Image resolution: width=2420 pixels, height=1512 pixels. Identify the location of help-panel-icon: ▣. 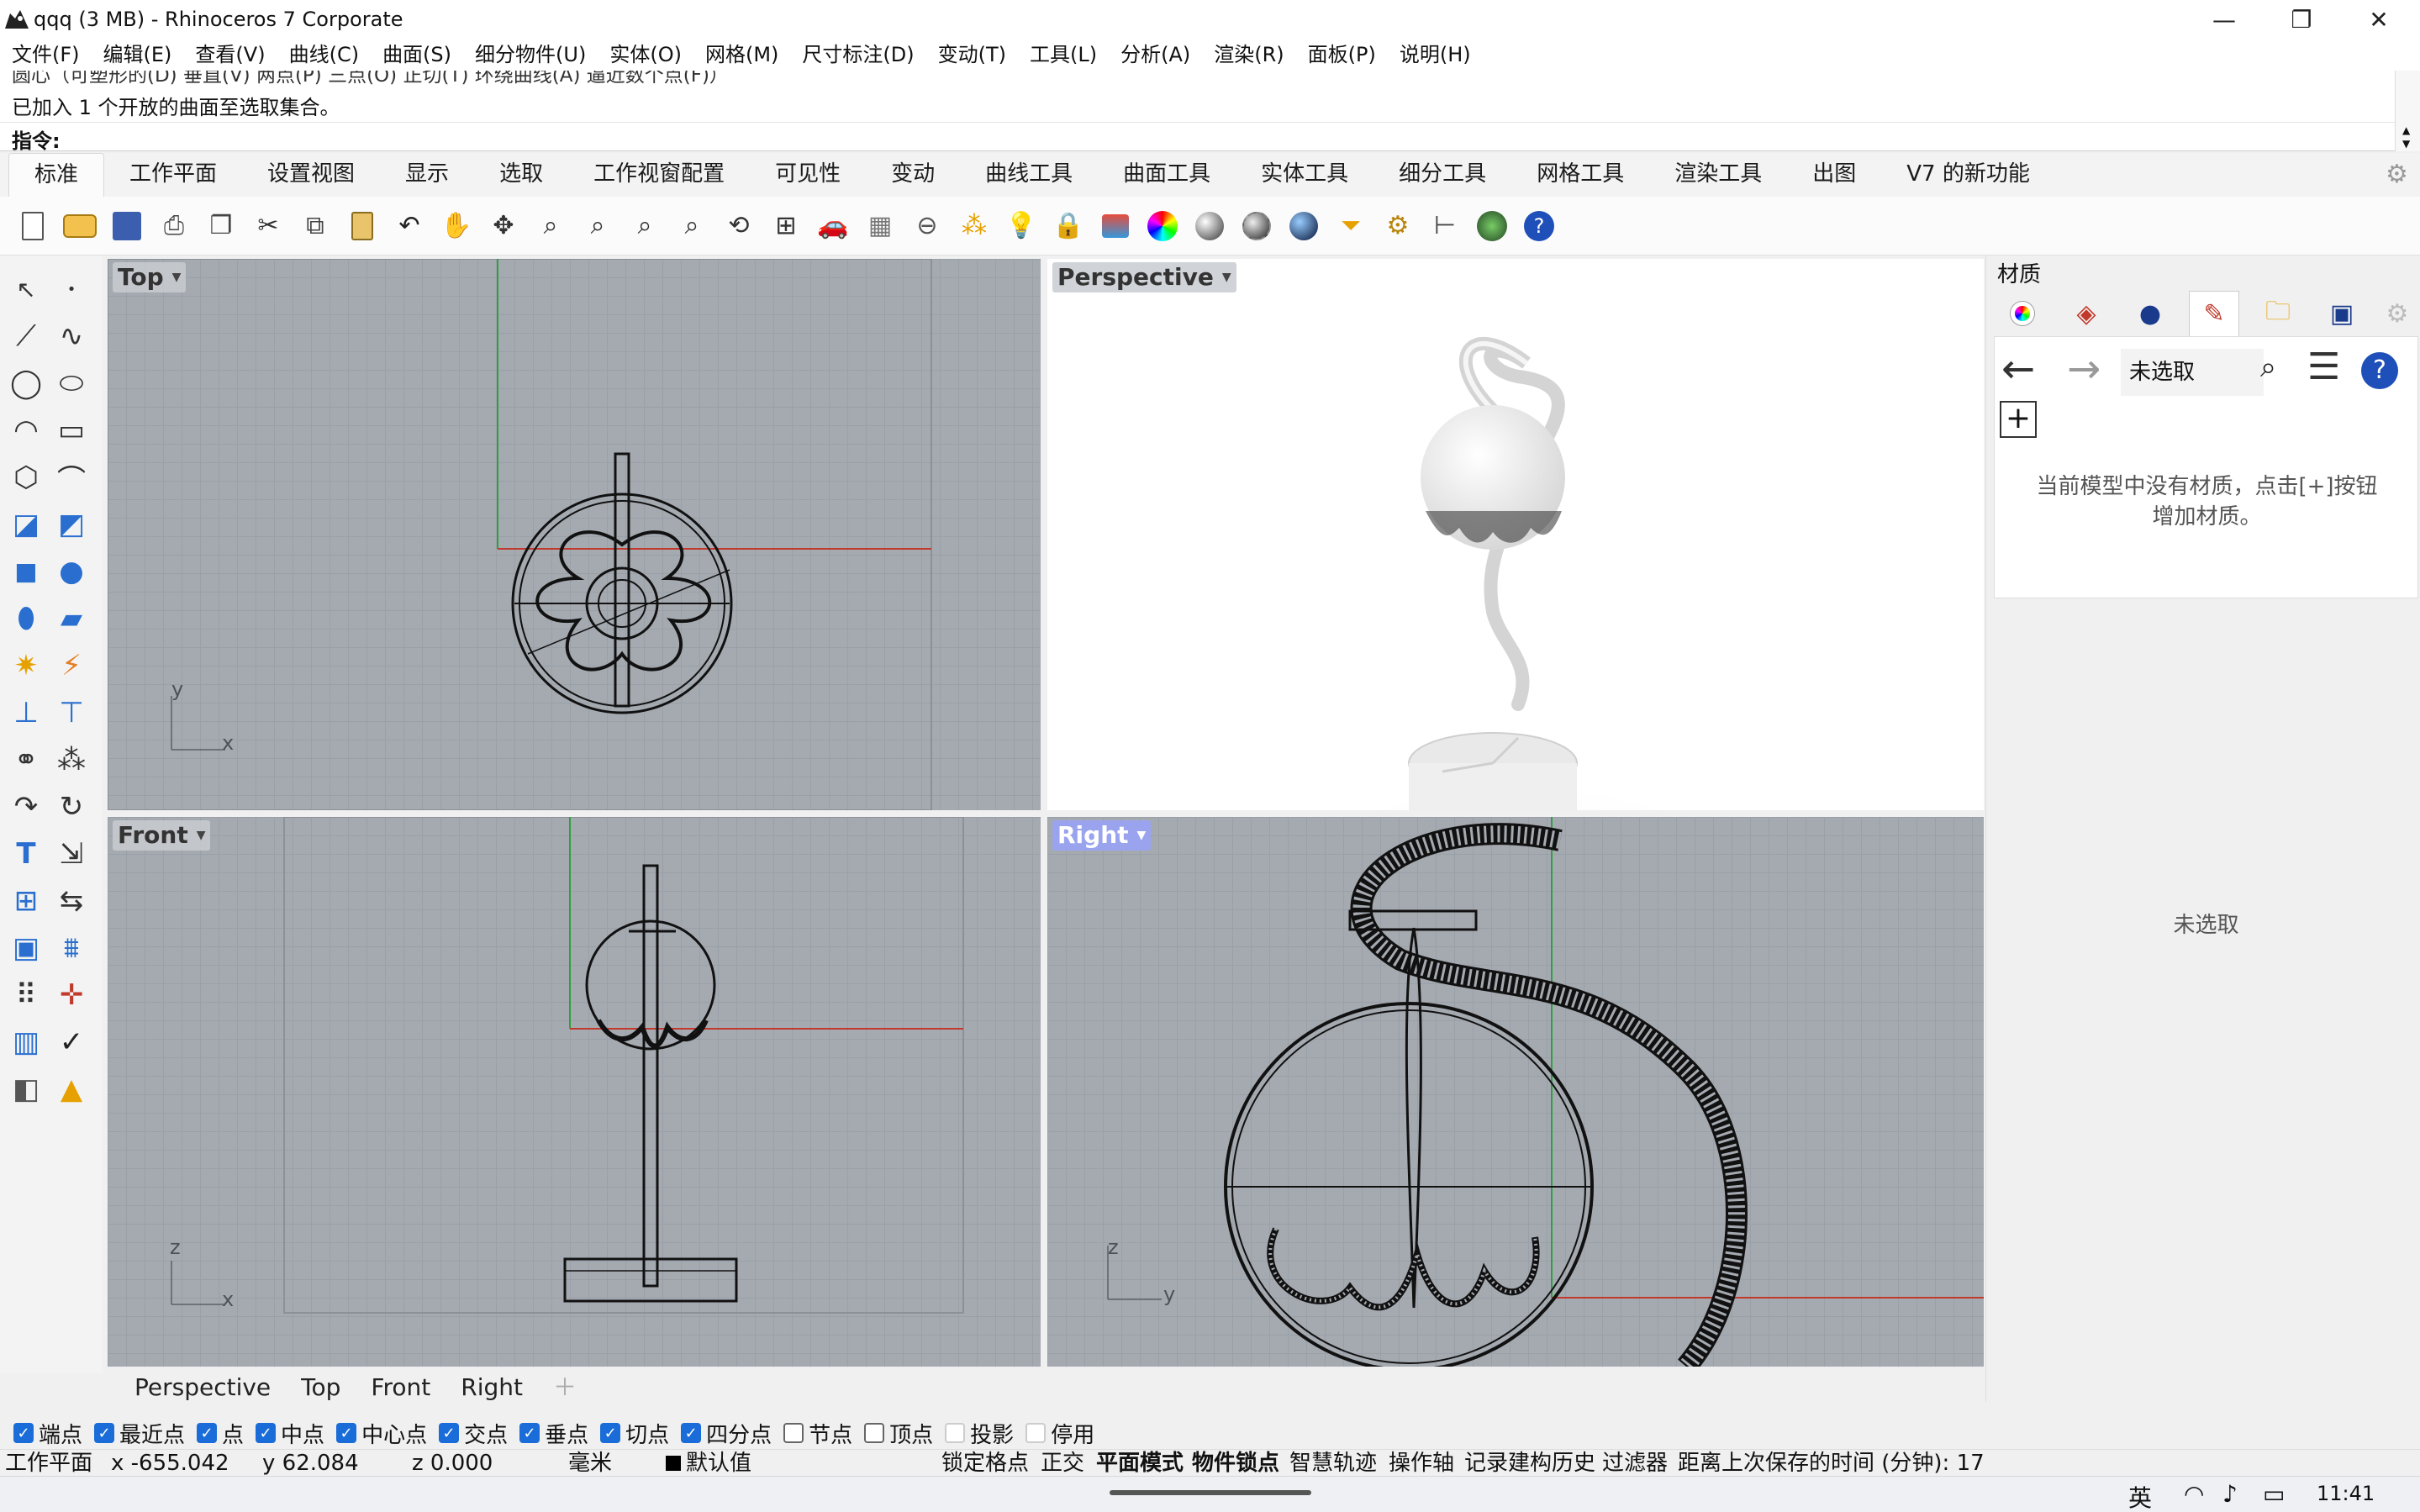
(2342, 313).